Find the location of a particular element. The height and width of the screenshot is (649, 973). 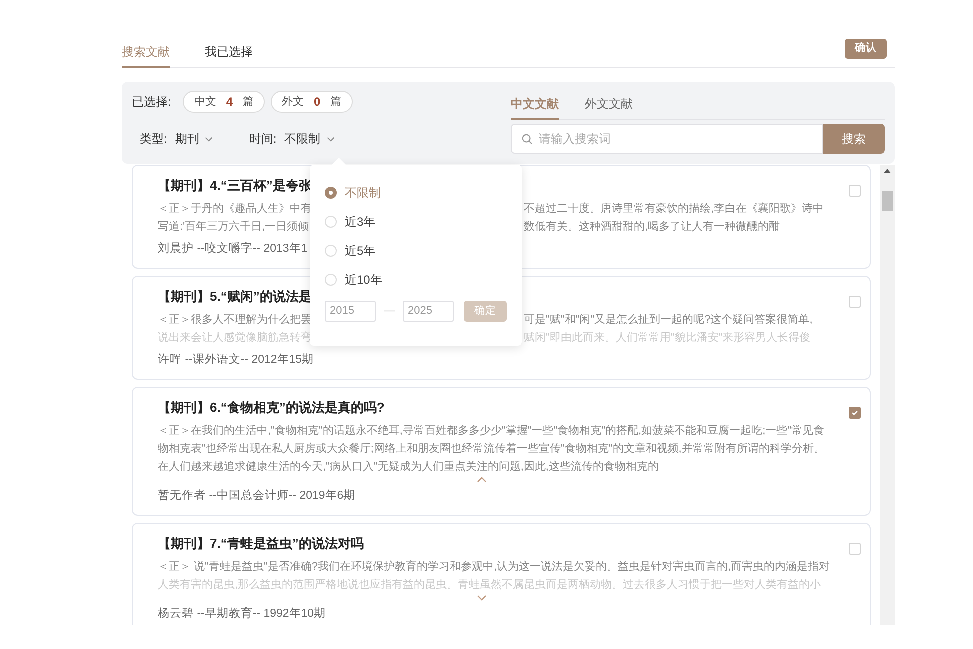

result-title: 【期刊】5.“赋闲”的说法是 is located at coordinates (235, 297).